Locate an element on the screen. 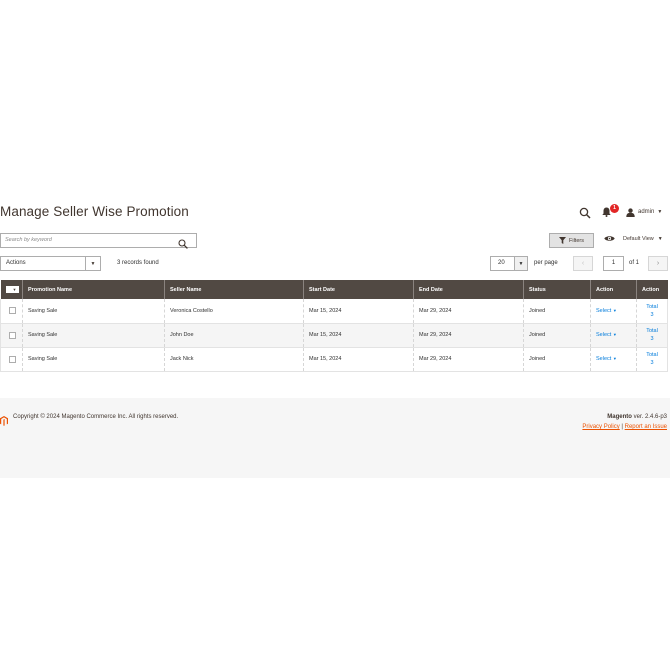 Image resolution: width=670 pixels, height=670 pixels. privacy-policy-link: Privacy Policy is located at coordinates (600, 427).